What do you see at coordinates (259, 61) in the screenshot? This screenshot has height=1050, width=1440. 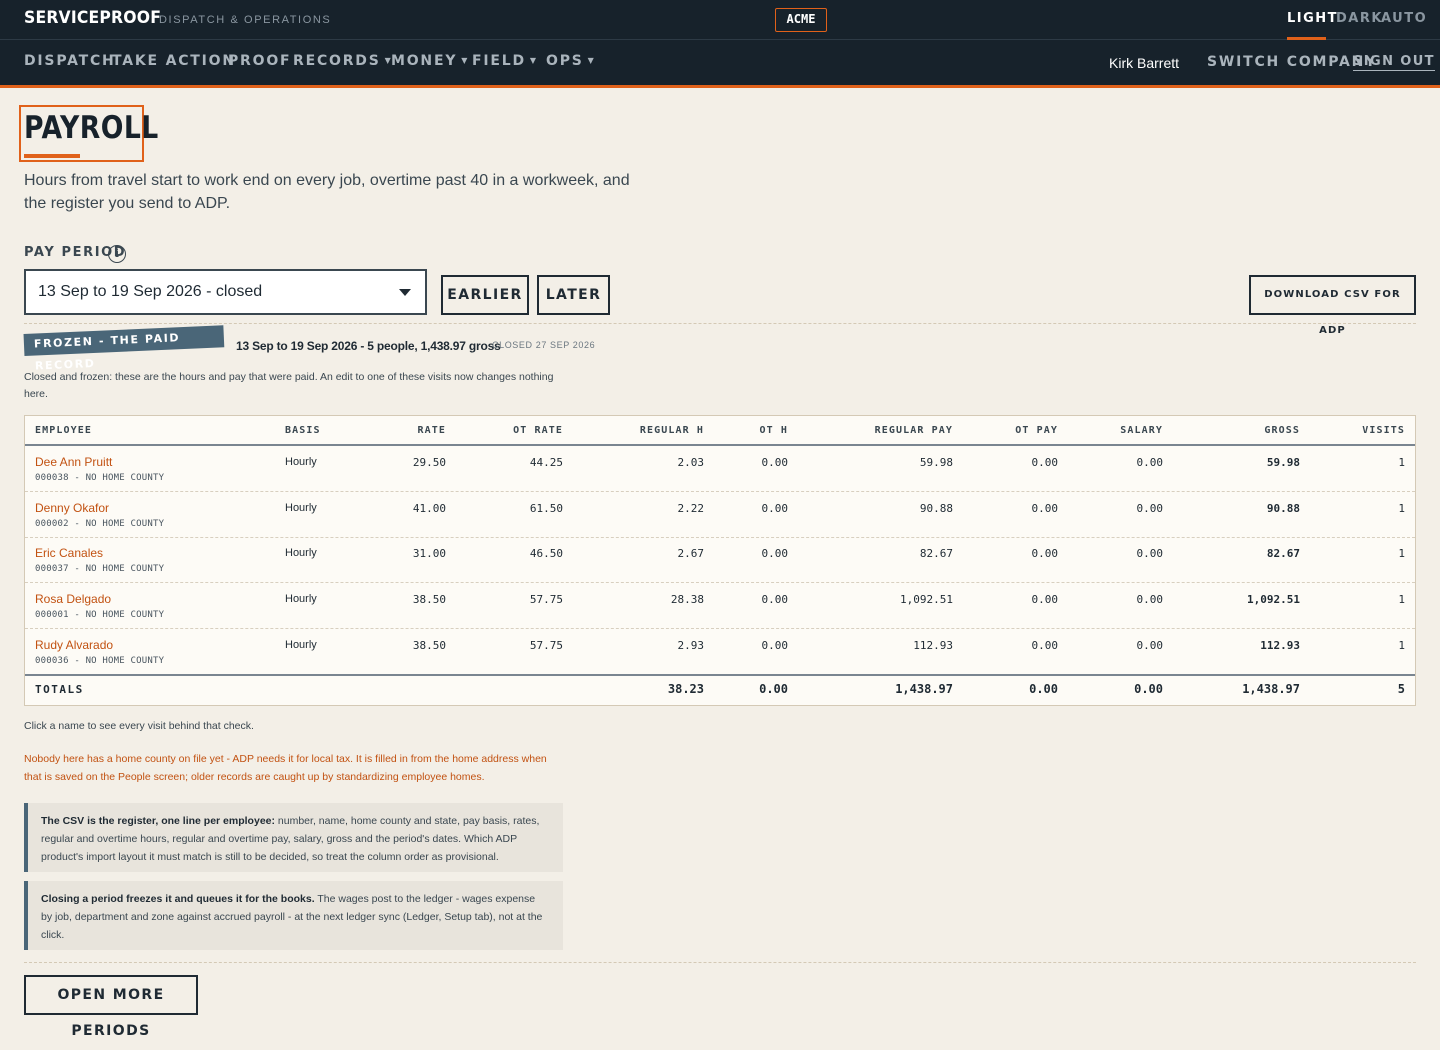 I see `nav-proof: PROOF` at bounding box center [259, 61].